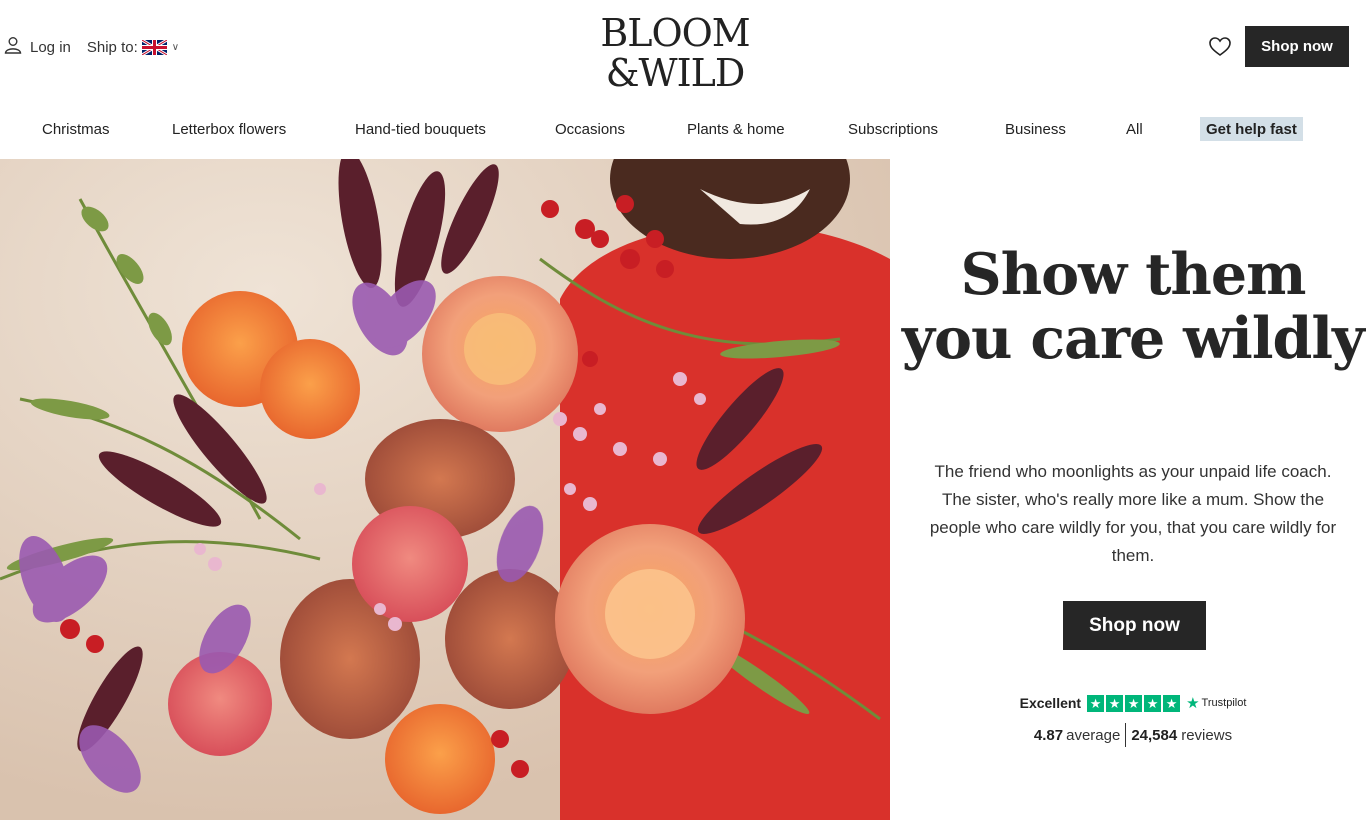  What do you see at coordinates (1207, 735) in the screenshot?
I see `review-count-label: reviews` at bounding box center [1207, 735].